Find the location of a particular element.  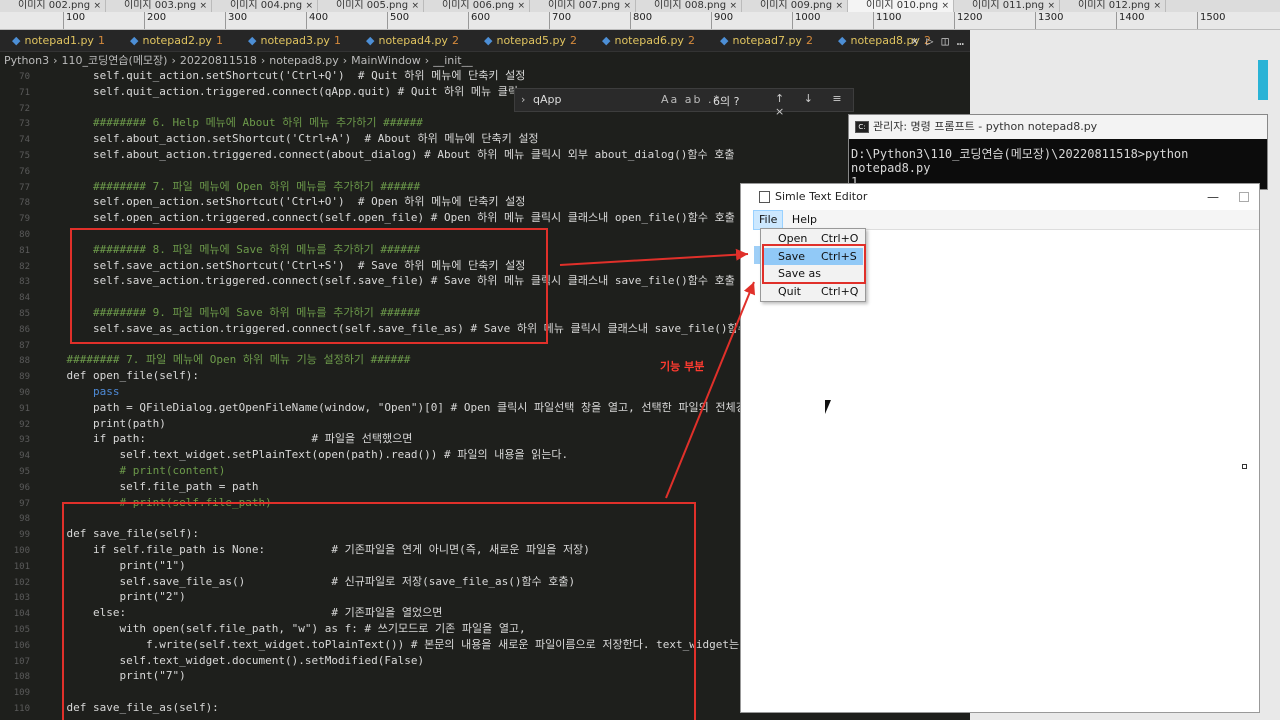

image-tab-label: 이미지 010.png is located at coordinates (902, 5).